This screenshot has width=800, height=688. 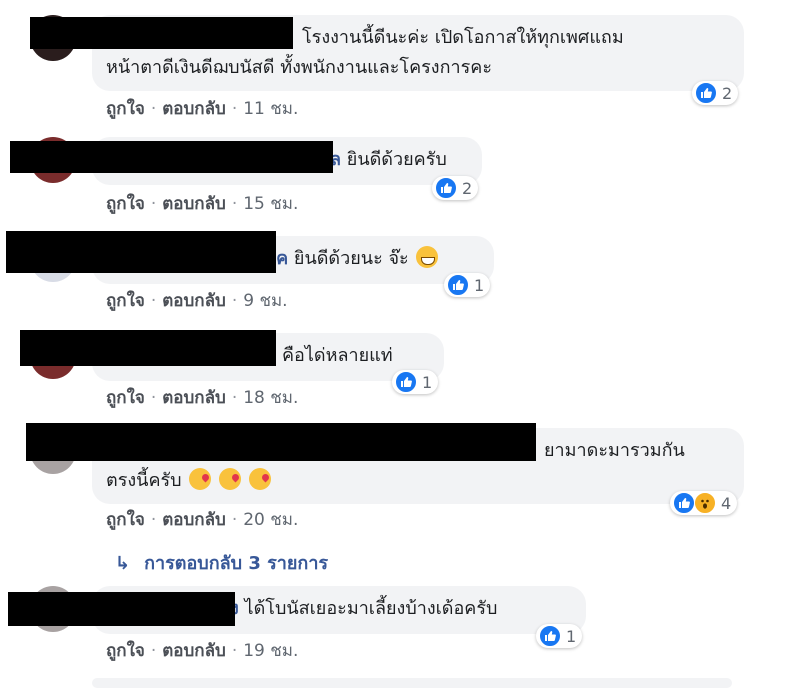 What do you see at coordinates (396, 159) in the screenshot?
I see `comment-text: ยินดีด้วยครับ` at bounding box center [396, 159].